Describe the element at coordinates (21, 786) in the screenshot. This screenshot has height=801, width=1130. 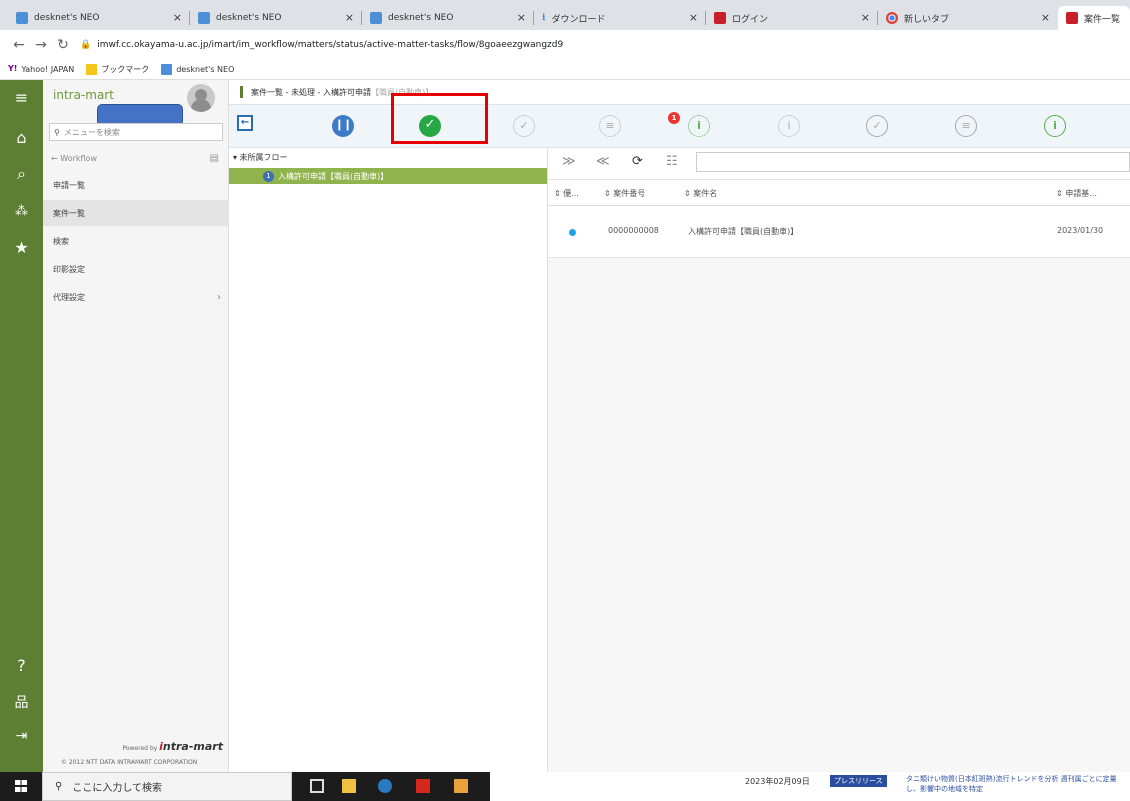
I see `windows-start-icon` at that location.